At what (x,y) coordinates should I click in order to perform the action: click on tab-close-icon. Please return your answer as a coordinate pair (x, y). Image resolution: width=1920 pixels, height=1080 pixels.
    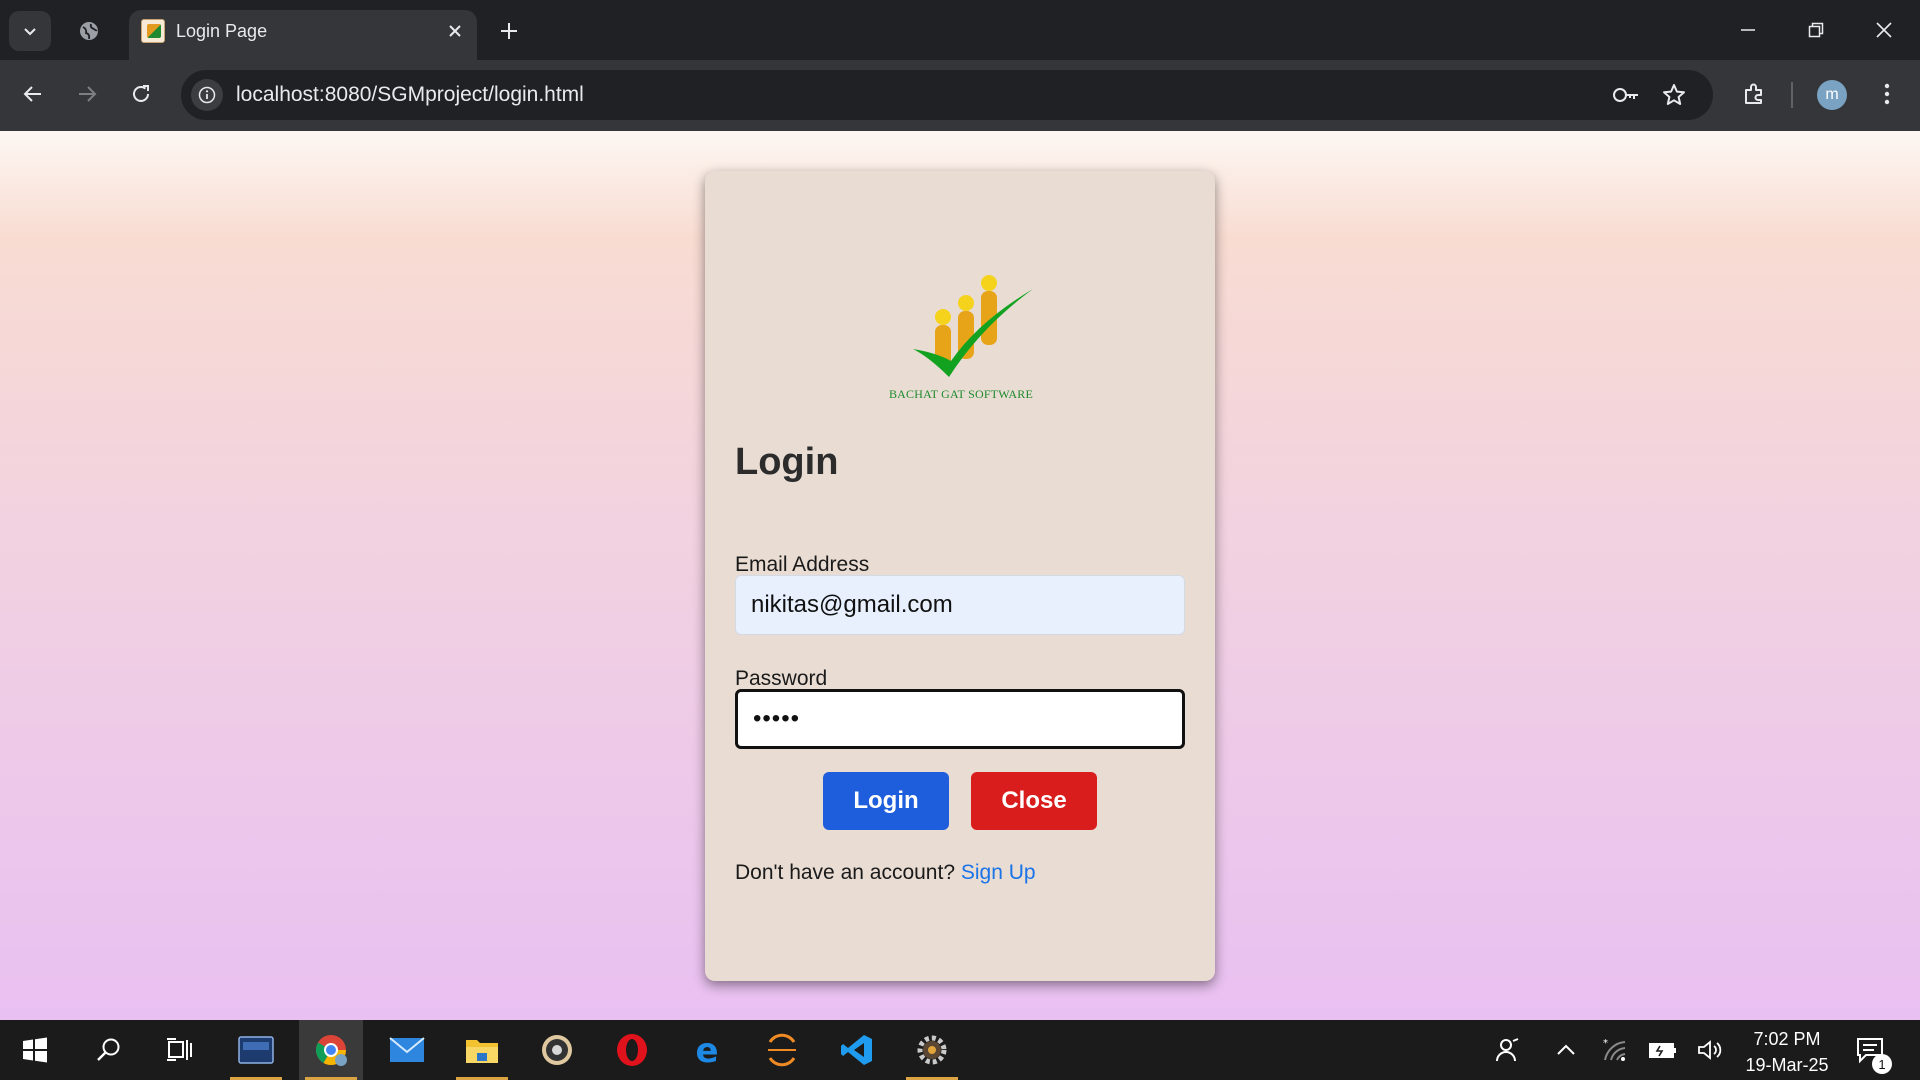
    Looking at the image, I should click on (455, 31).